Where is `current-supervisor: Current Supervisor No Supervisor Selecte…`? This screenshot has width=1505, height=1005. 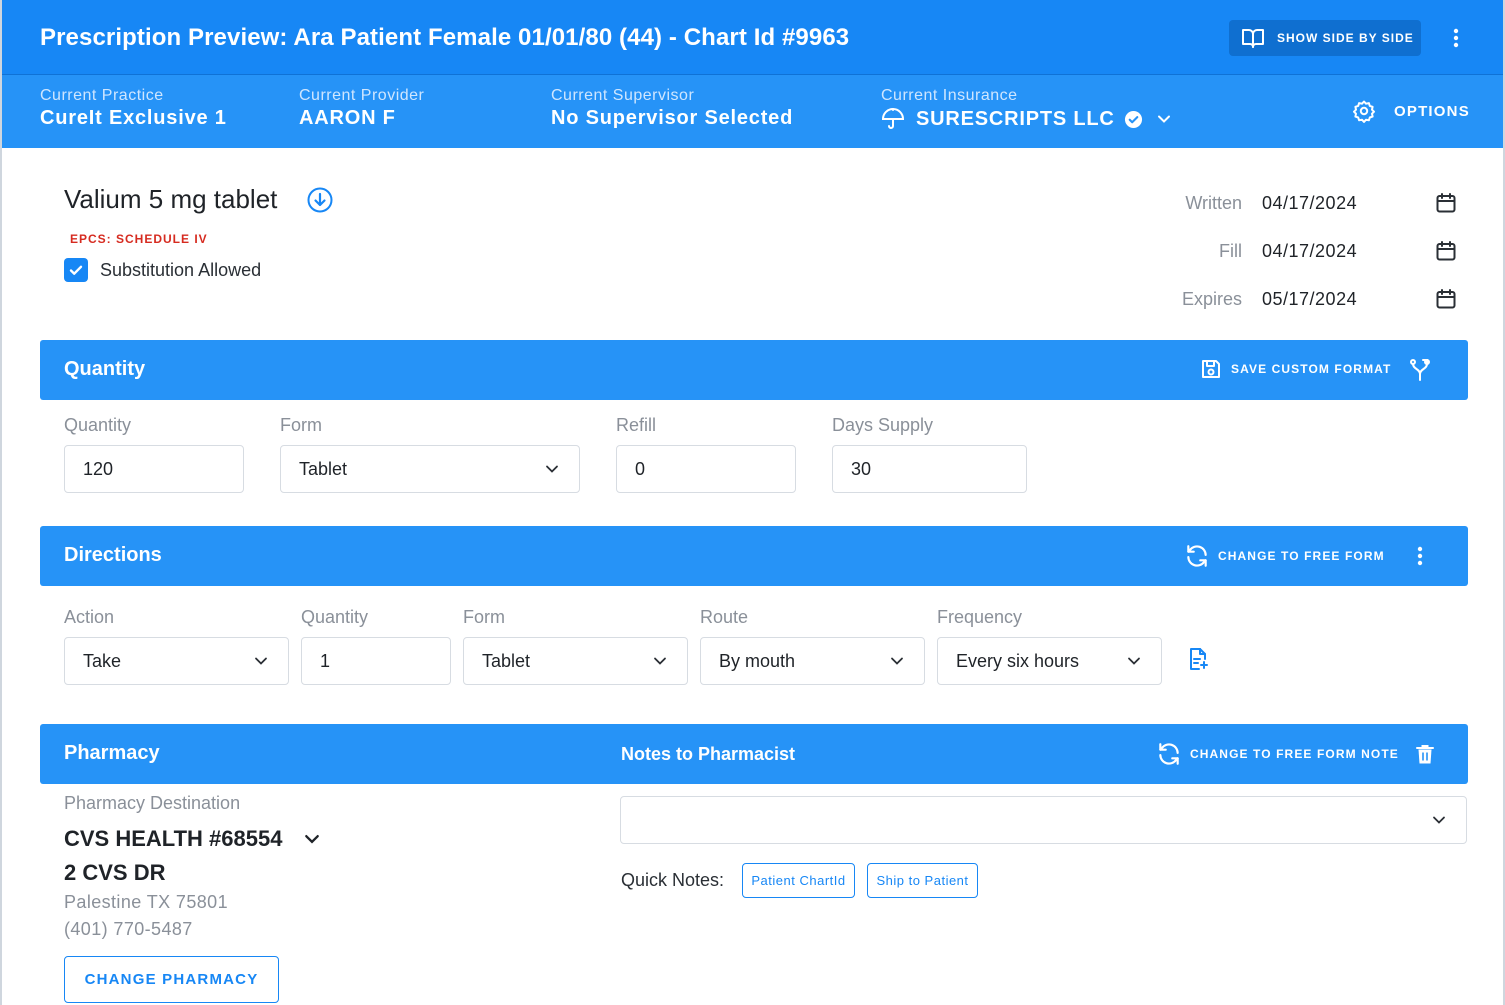
current-supervisor: Current Supervisor No Supervisor Selecte… is located at coordinates (672, 108).